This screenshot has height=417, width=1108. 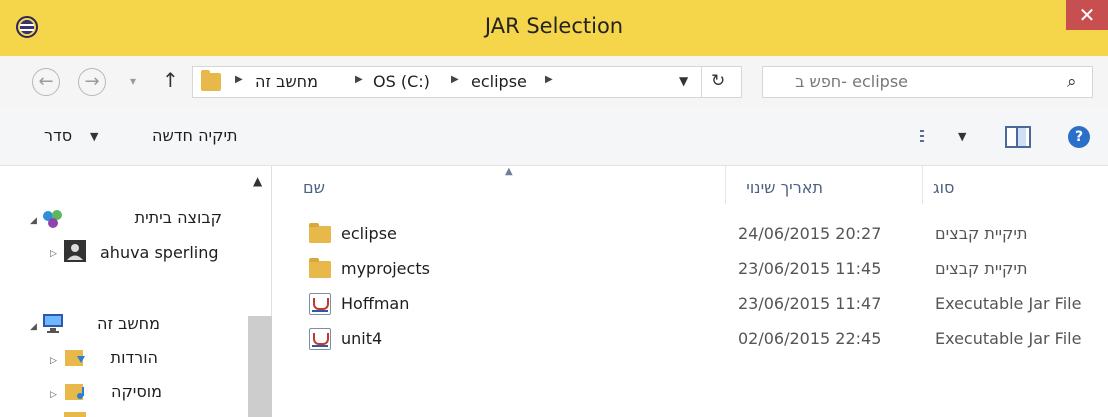 What do you see at coordinates (922, 185) in the screenshot?
I see `column-divider` at bounding box center [922, 185].